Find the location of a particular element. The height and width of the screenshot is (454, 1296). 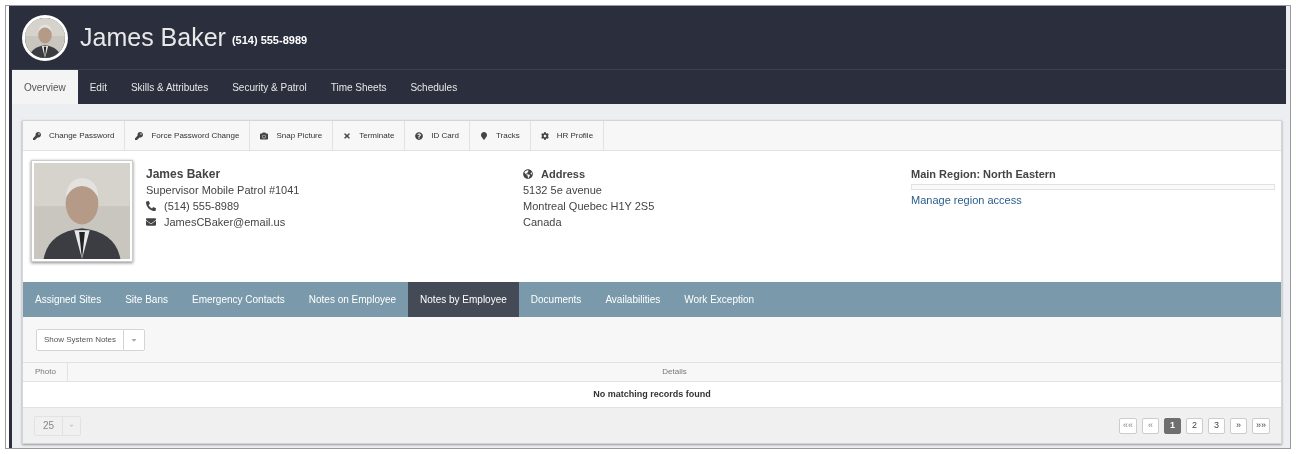

address-line: 5132 5e avenue is located at coordinates (563, 190).